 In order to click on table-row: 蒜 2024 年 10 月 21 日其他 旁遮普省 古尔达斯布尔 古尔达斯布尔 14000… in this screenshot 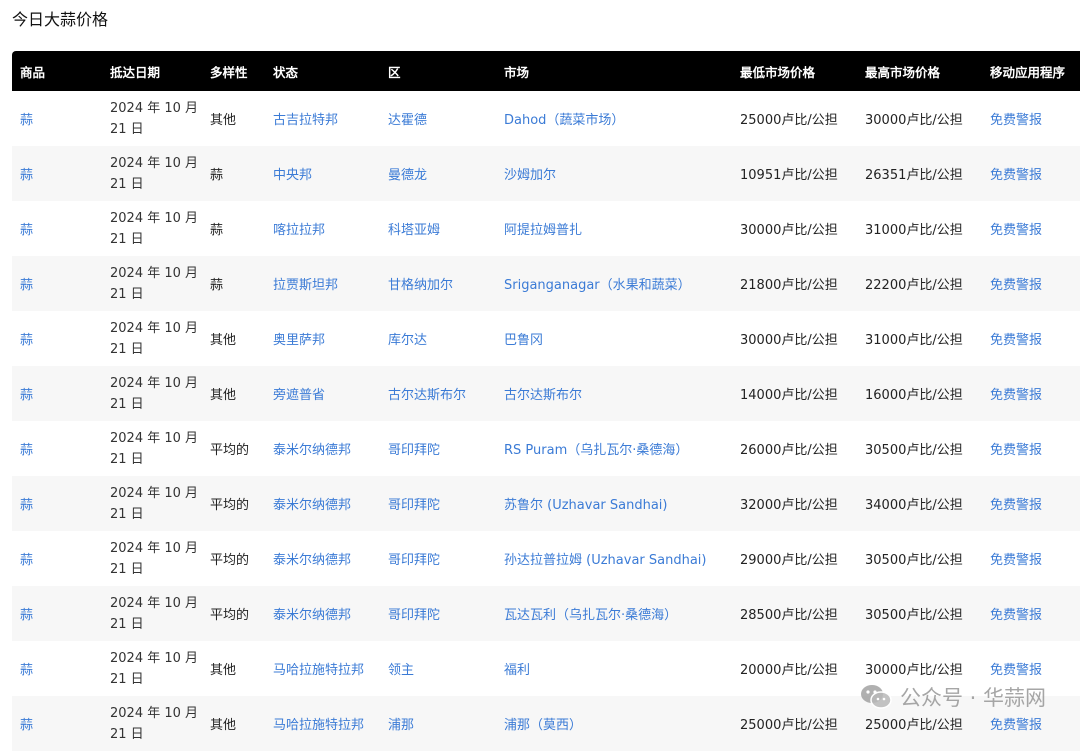, I will do `click(546, 393)`.